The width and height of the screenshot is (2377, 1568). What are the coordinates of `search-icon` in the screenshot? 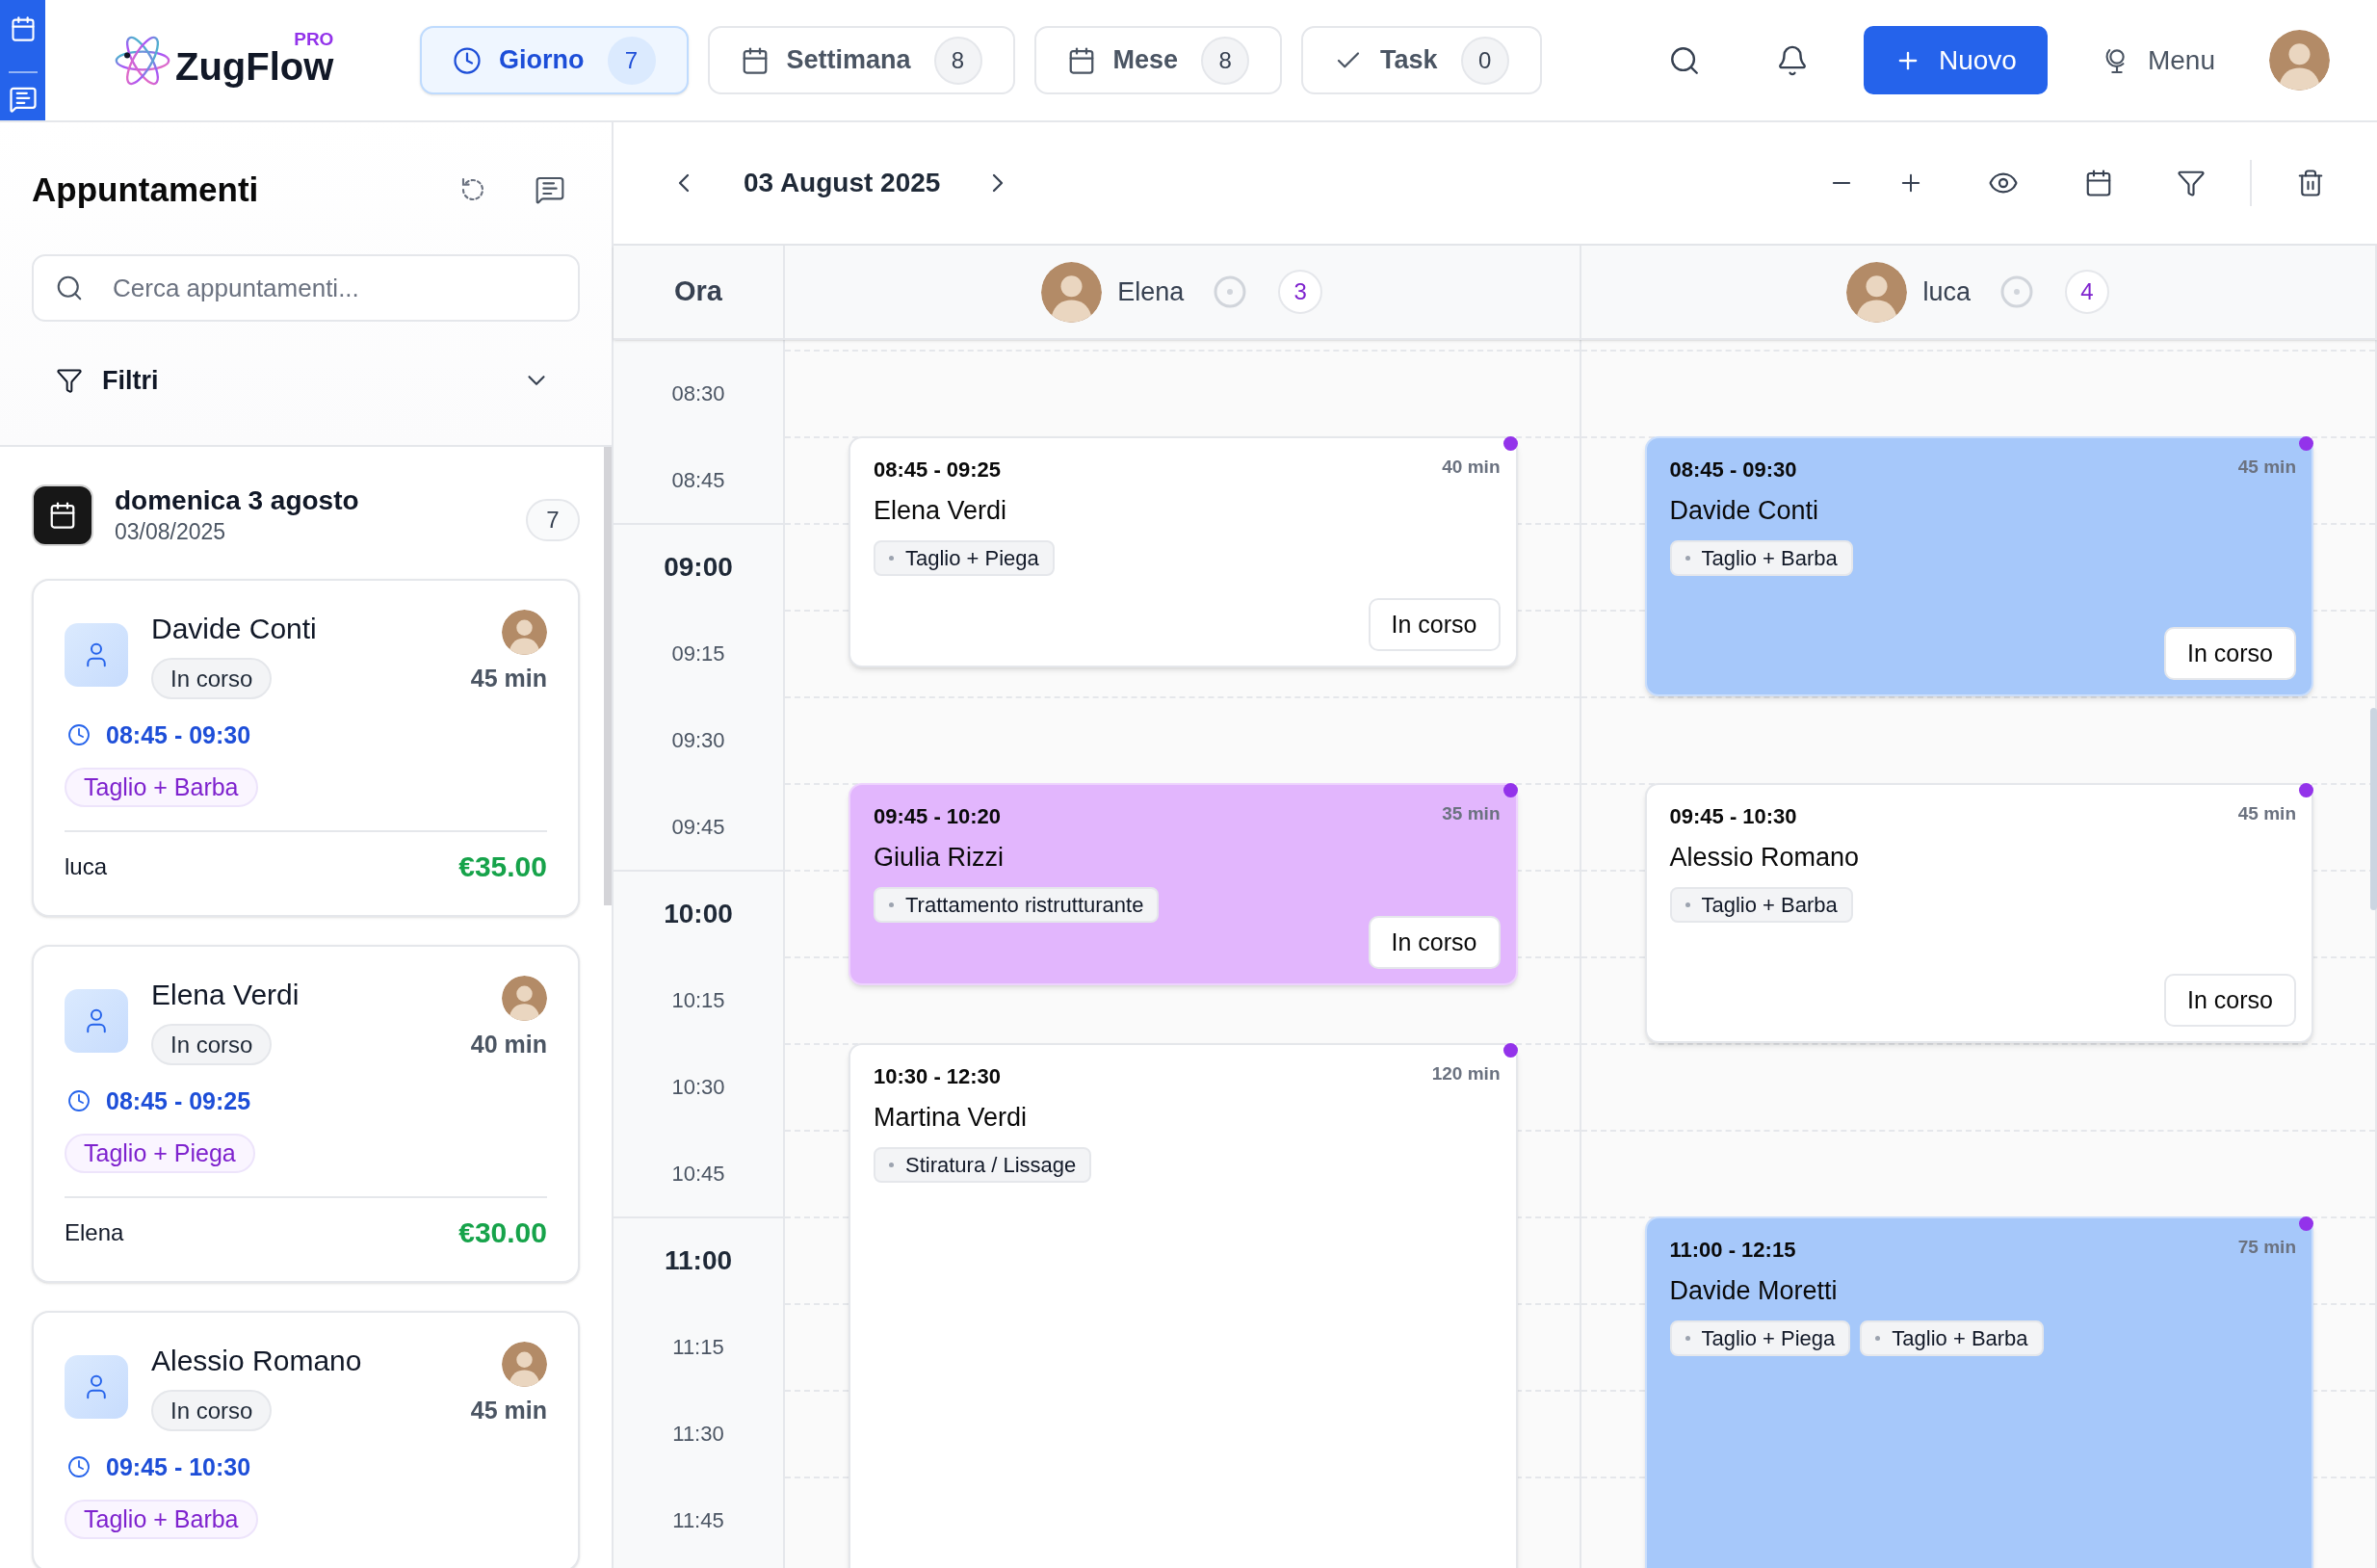 It's located at (69, 288).